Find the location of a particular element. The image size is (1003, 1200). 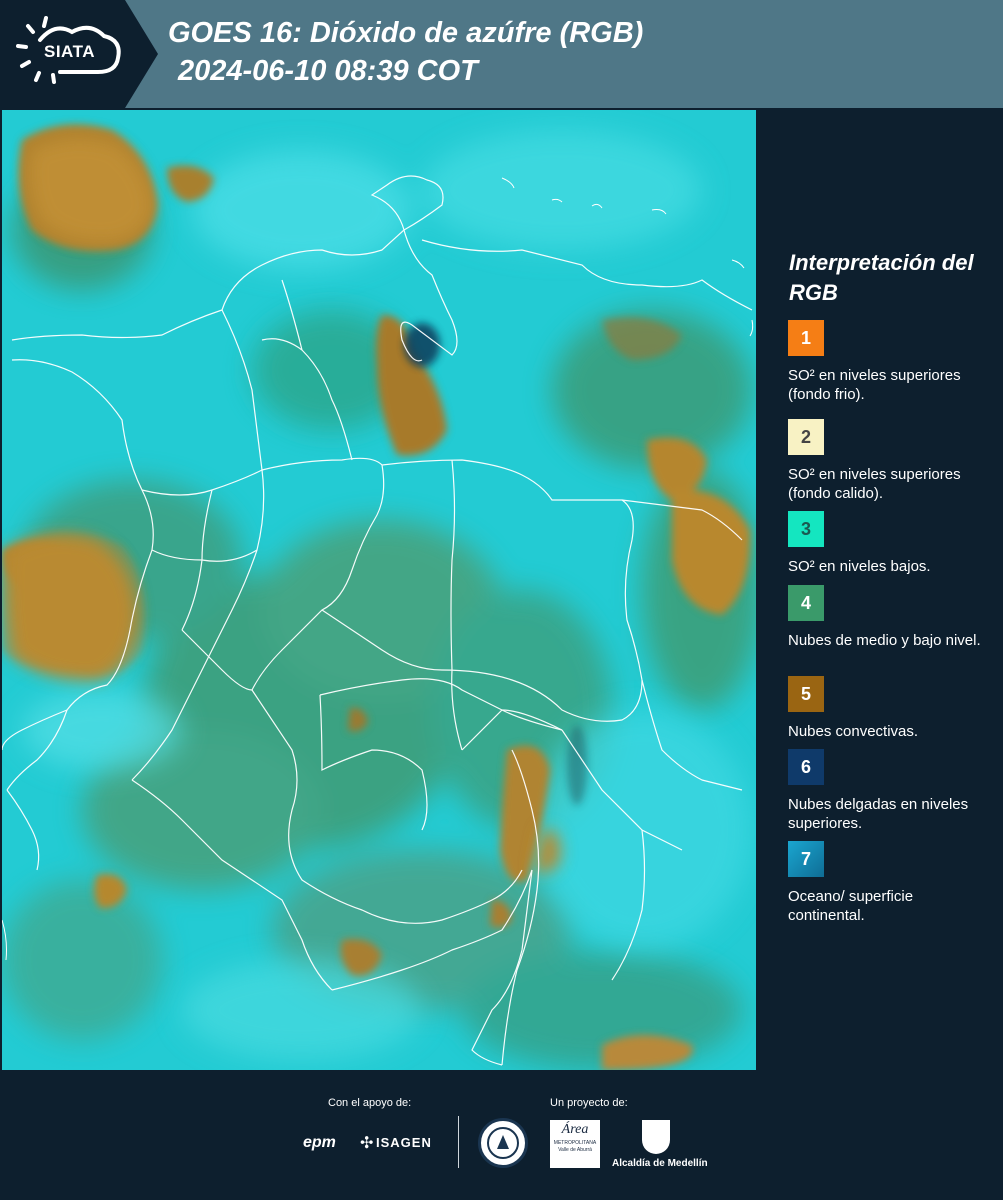

legend-number-7: 7 is located at coordinates (805, 858).